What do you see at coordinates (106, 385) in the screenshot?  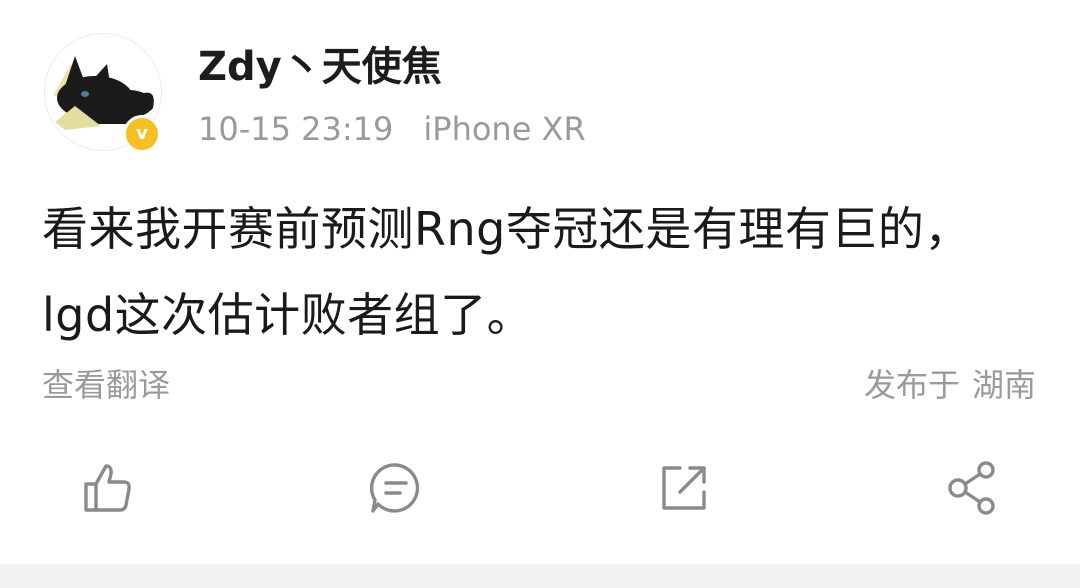 I see `translate-link: 查看翻译` at bounding box center [106, 385].